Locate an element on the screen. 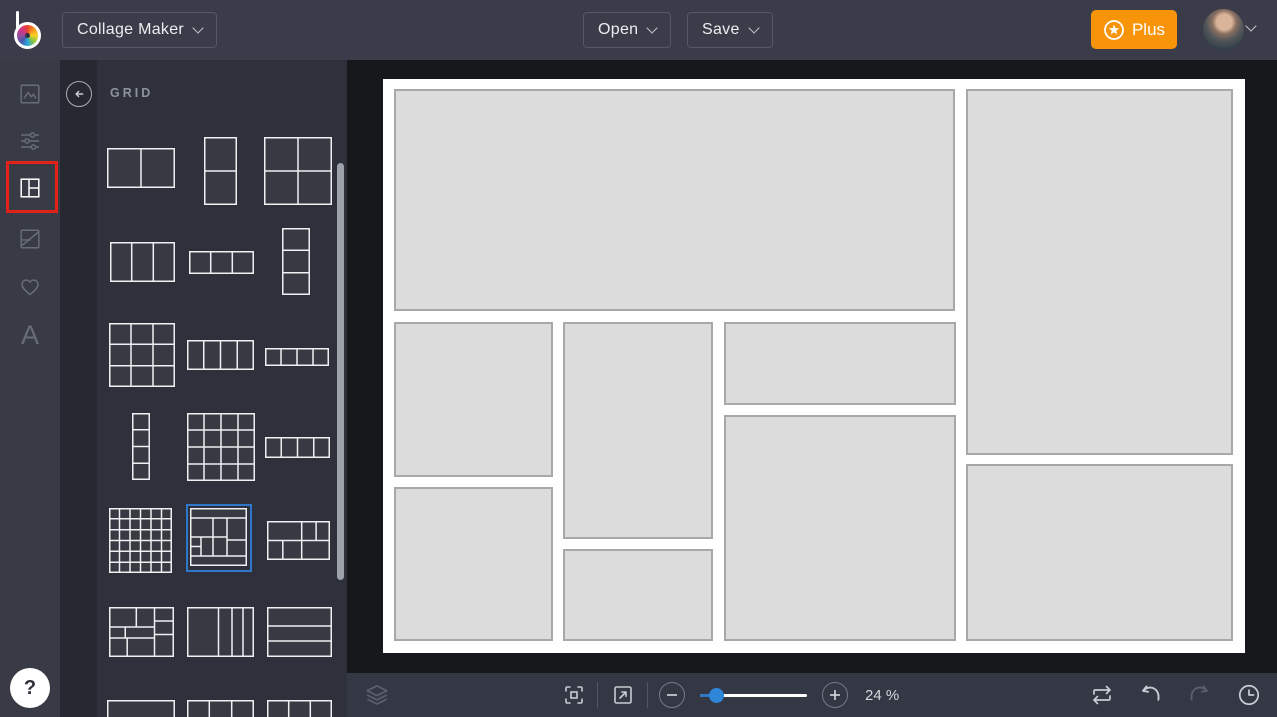  layout-thumb-column-mix is located at coordinates (220, 632).